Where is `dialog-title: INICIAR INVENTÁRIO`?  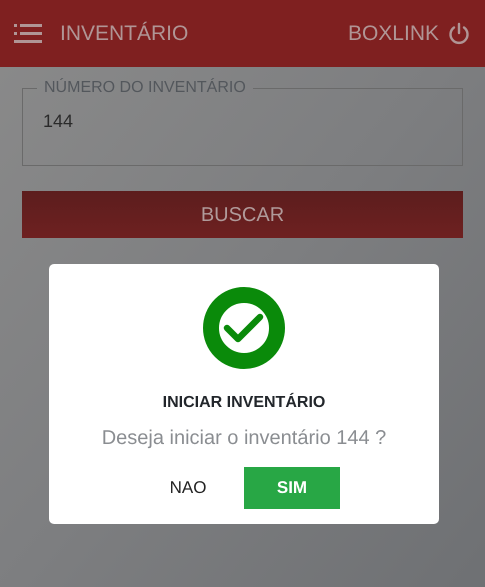 dialog-title: INICIAR INVENTÁRIO is located at coordinates (244, 402).